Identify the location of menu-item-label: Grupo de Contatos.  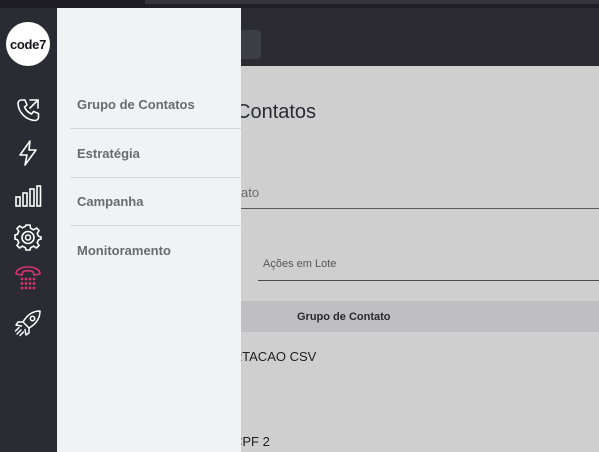
(136, 104).